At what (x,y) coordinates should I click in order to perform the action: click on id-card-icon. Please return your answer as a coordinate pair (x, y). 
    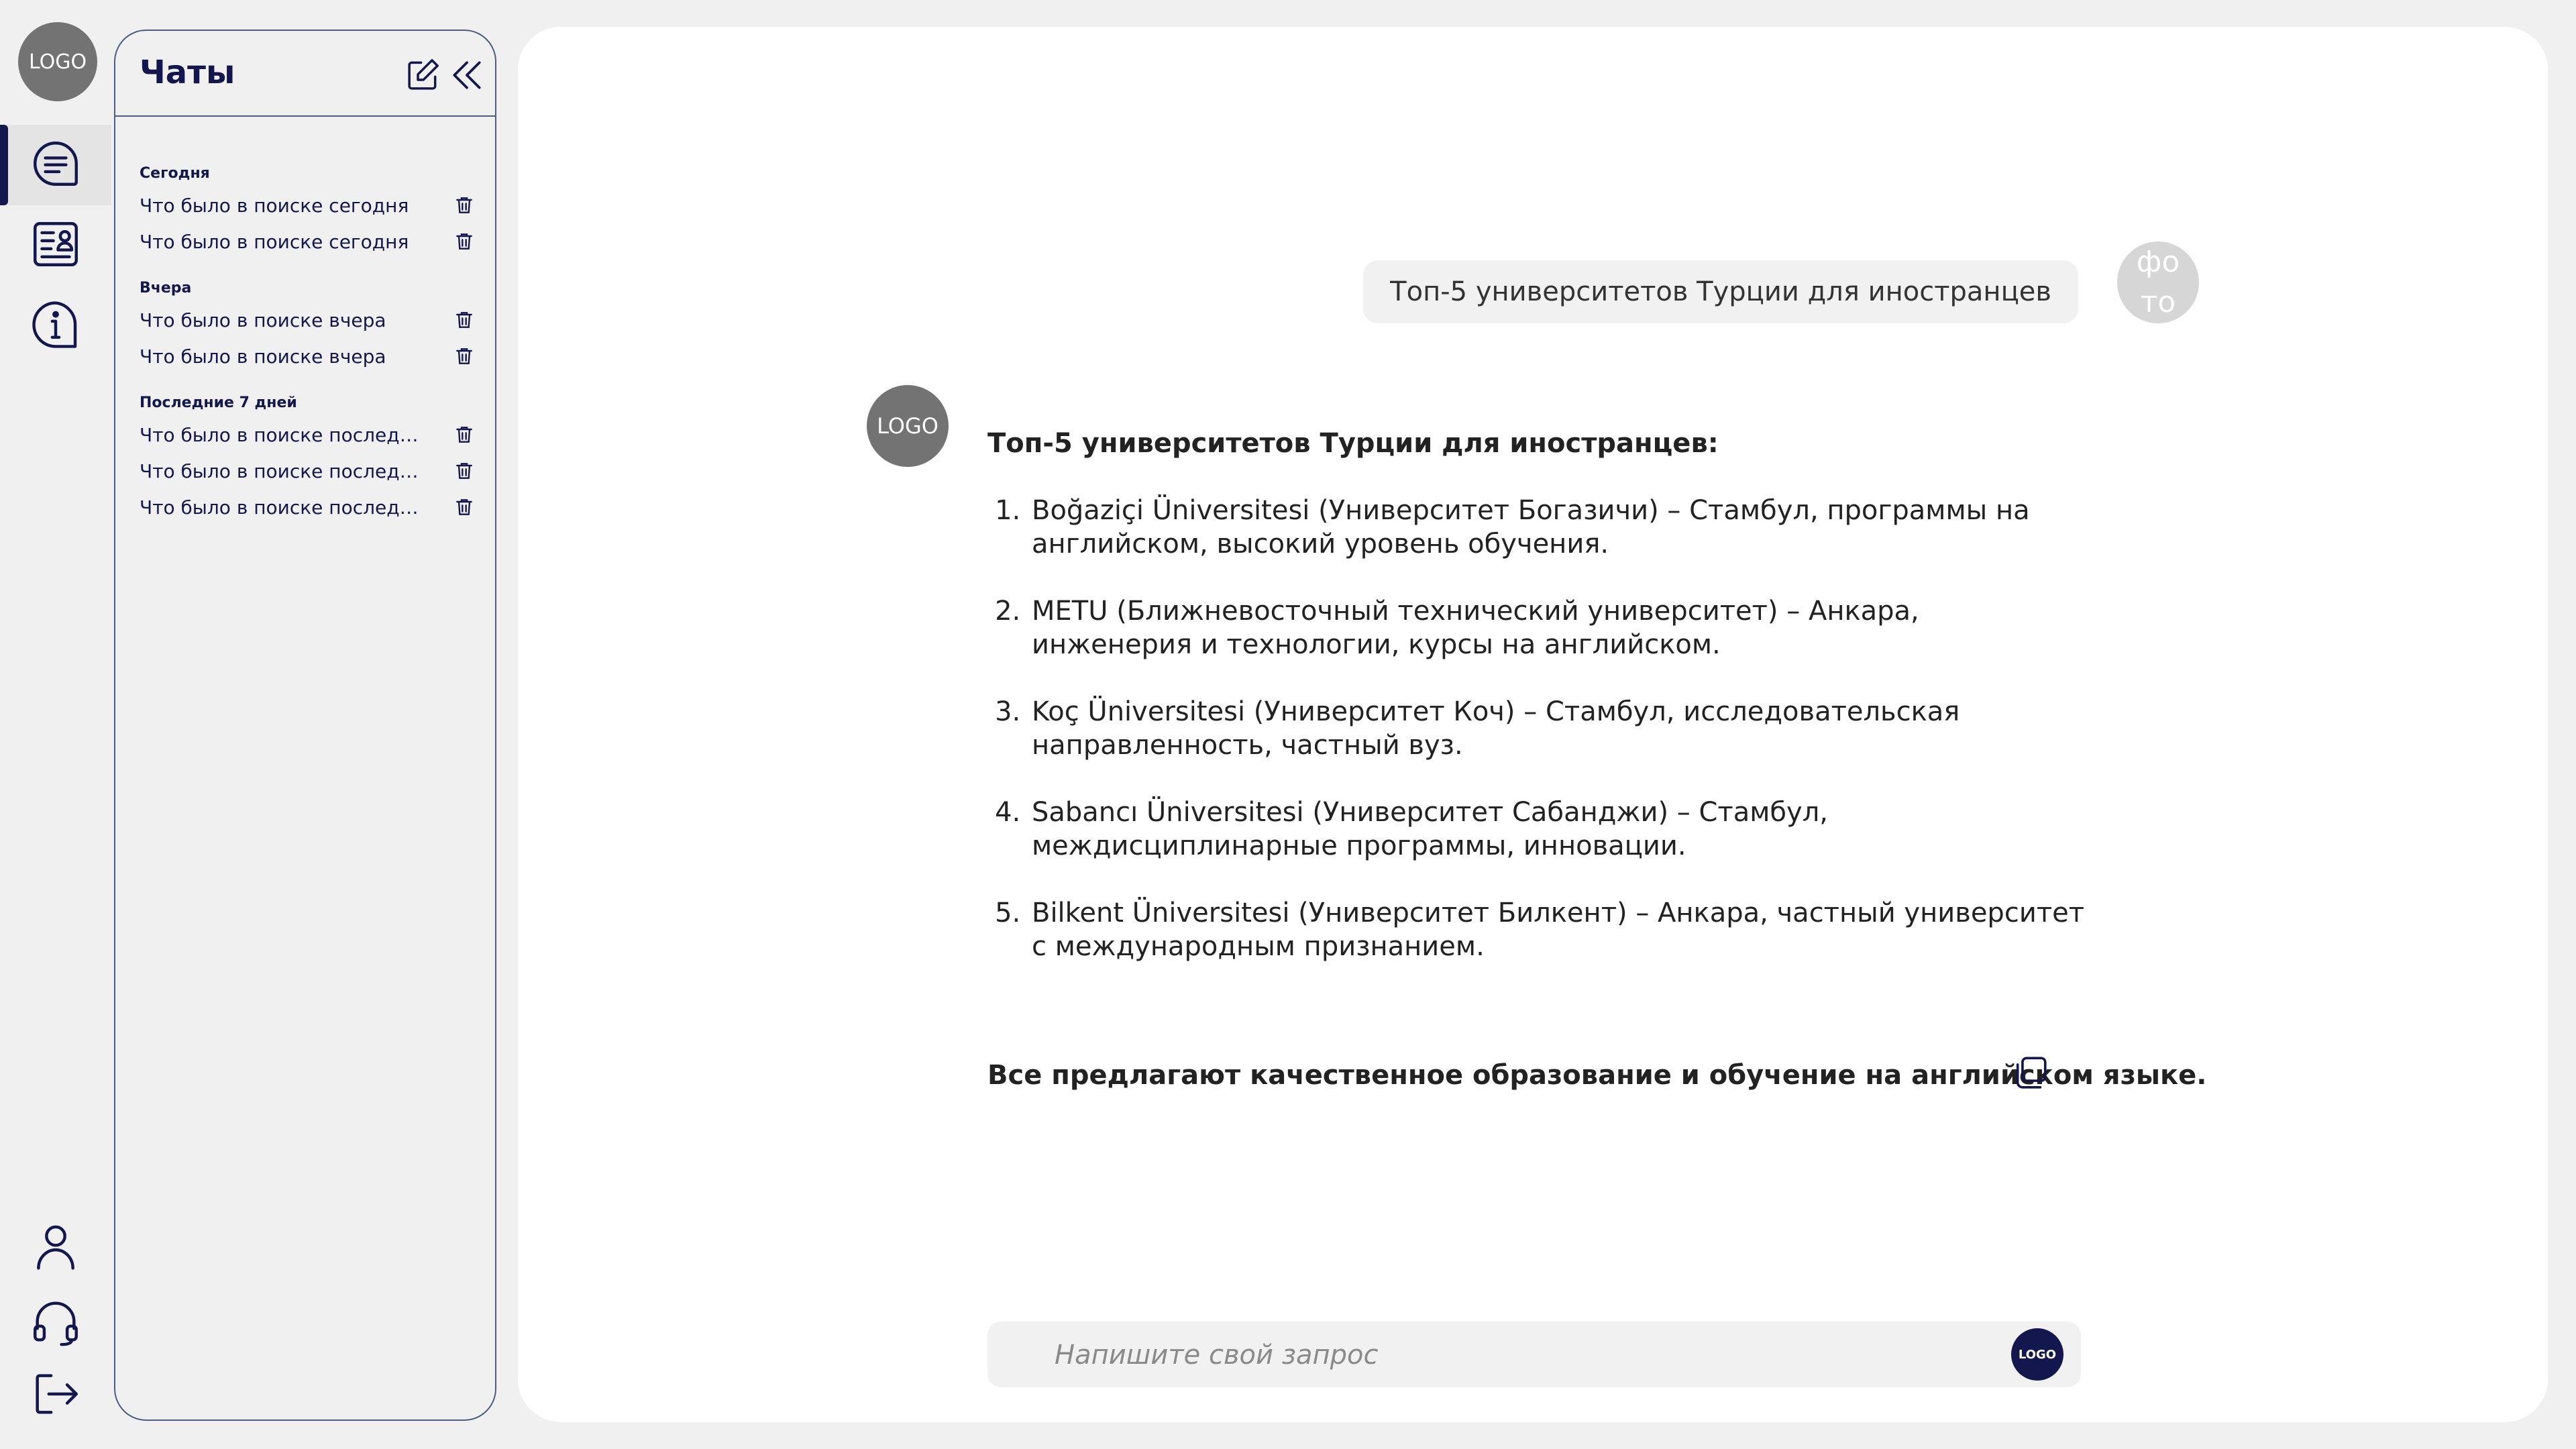
    Looking at the image, I should click on (55, 245).